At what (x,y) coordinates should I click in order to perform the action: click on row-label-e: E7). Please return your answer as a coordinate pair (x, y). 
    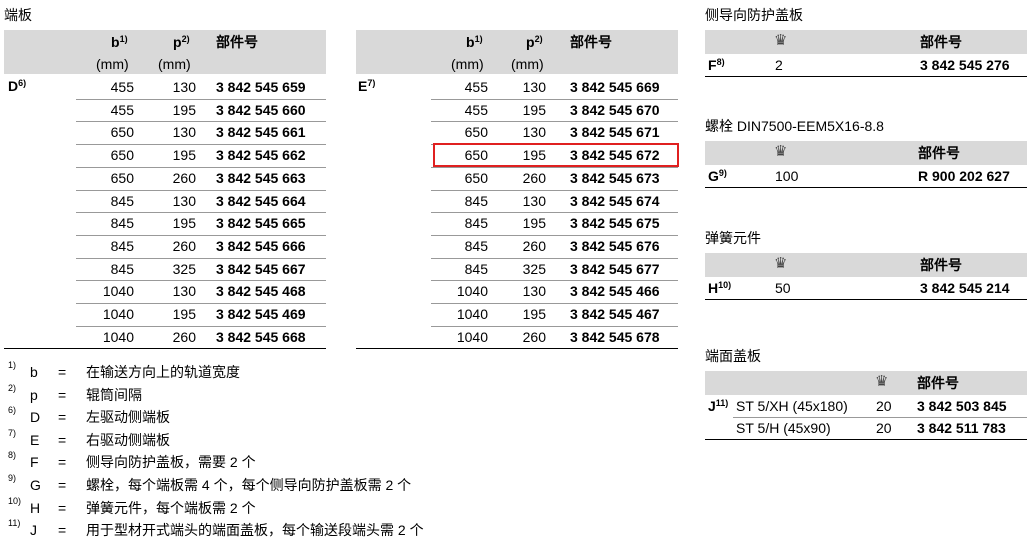
    Looking at the image, I should click on (367, 86).